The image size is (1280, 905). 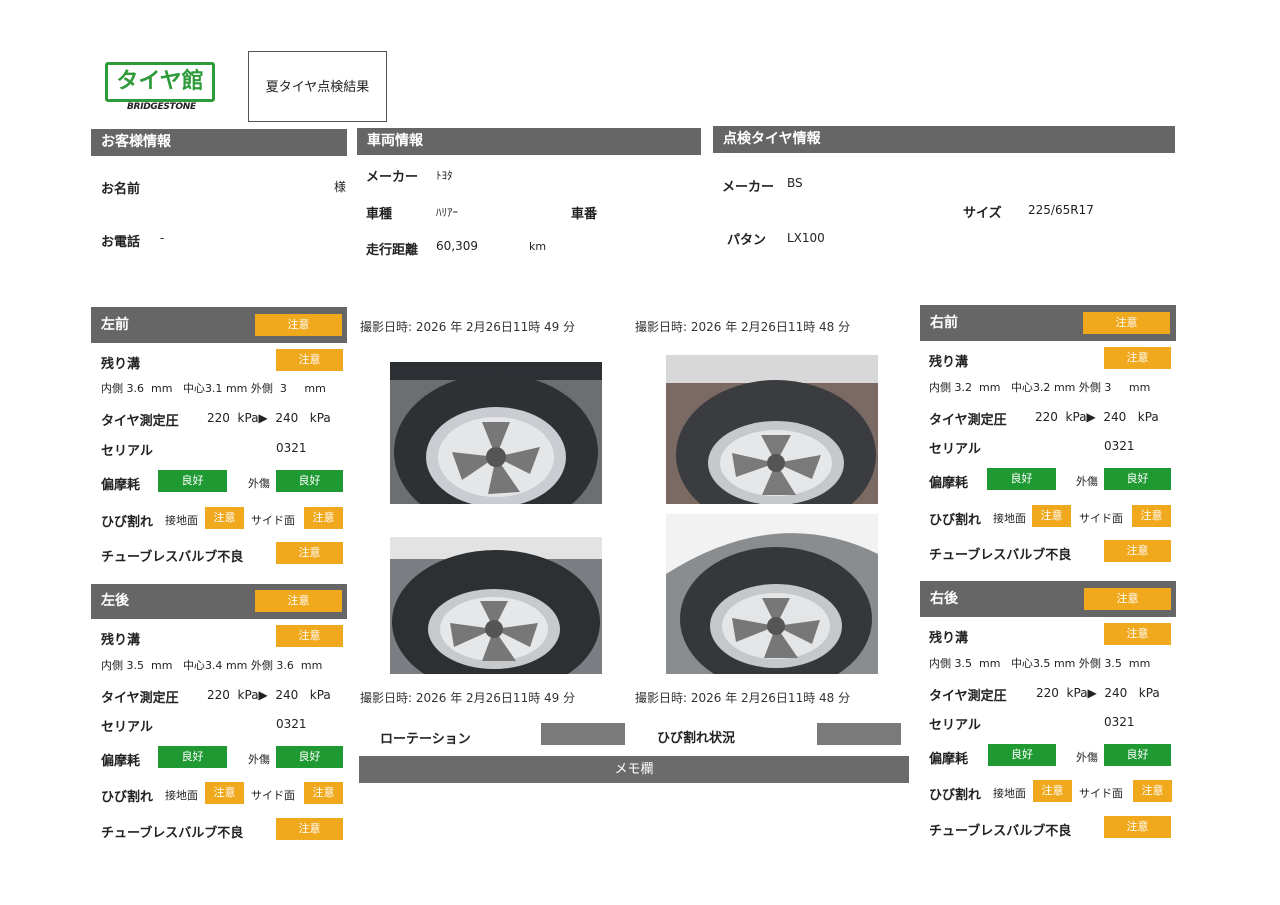 I want to click on tire-info-header: 点検タイヤ情報, so click(x=944, y=139).